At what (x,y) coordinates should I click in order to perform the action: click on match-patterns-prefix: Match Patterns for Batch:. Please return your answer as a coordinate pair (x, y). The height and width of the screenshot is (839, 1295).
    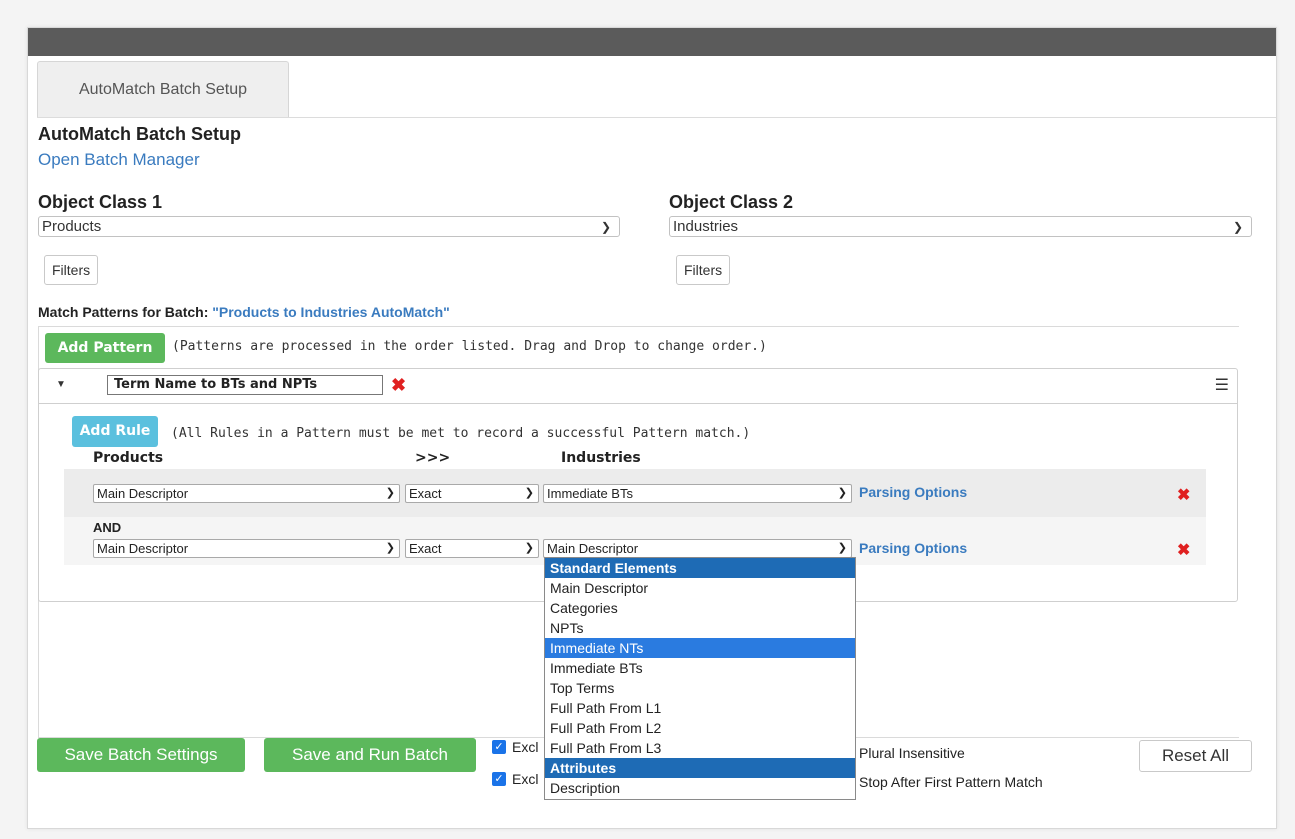
    Looking at the image, I should click on (123, 312).